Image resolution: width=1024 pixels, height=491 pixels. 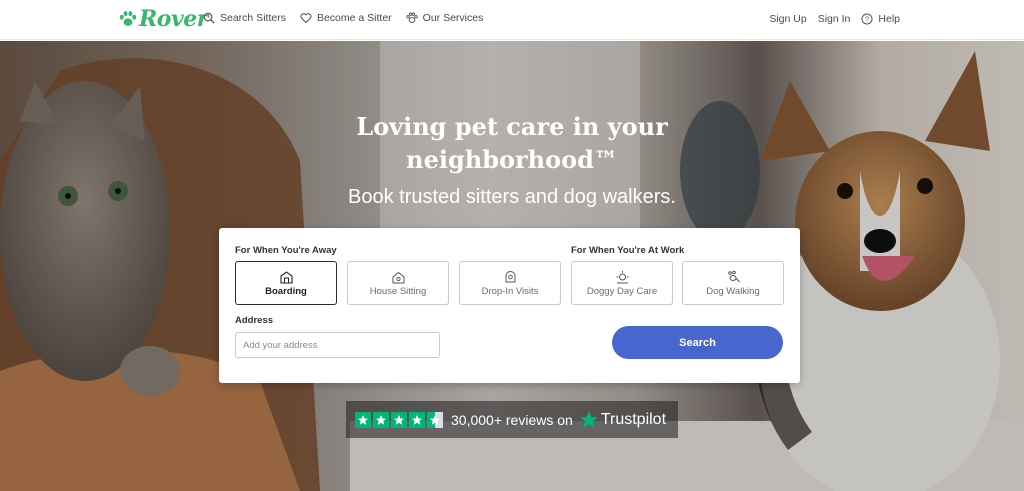 What do you see at coordinates (733, 283) in the screenshot?
I see `service-dog-walking: Dog Walking` at bounding box center [733, 283].